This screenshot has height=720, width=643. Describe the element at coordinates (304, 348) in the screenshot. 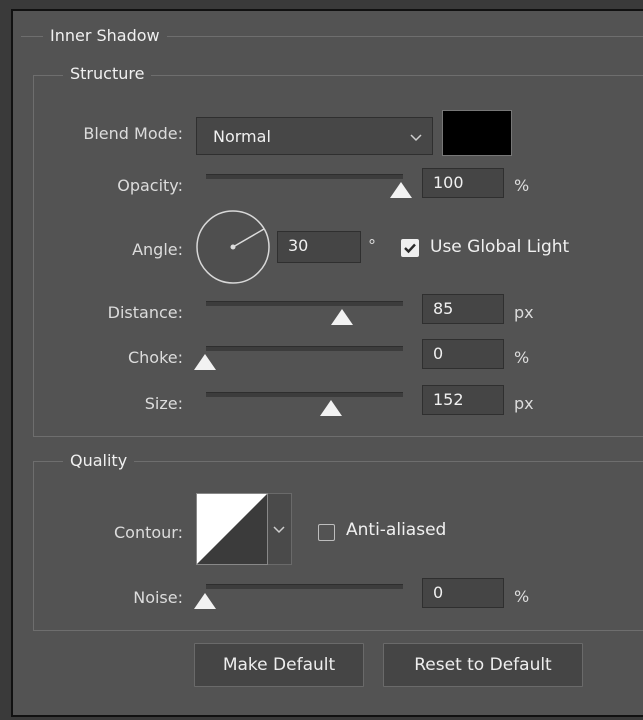

I see `choke-slider-track` at that location.